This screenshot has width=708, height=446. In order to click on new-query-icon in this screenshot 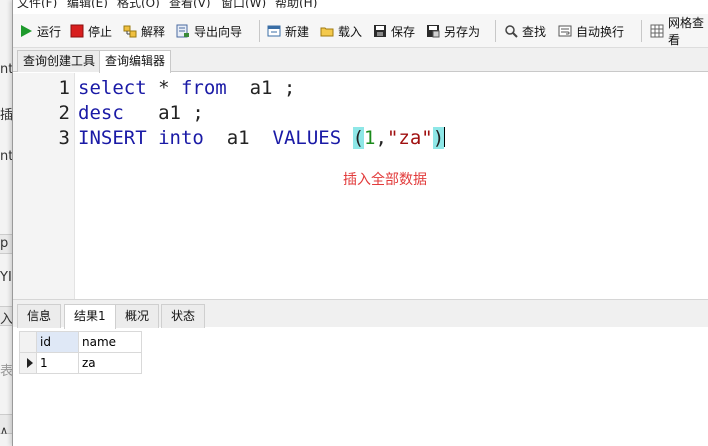, I will do `click(274, 31)`.